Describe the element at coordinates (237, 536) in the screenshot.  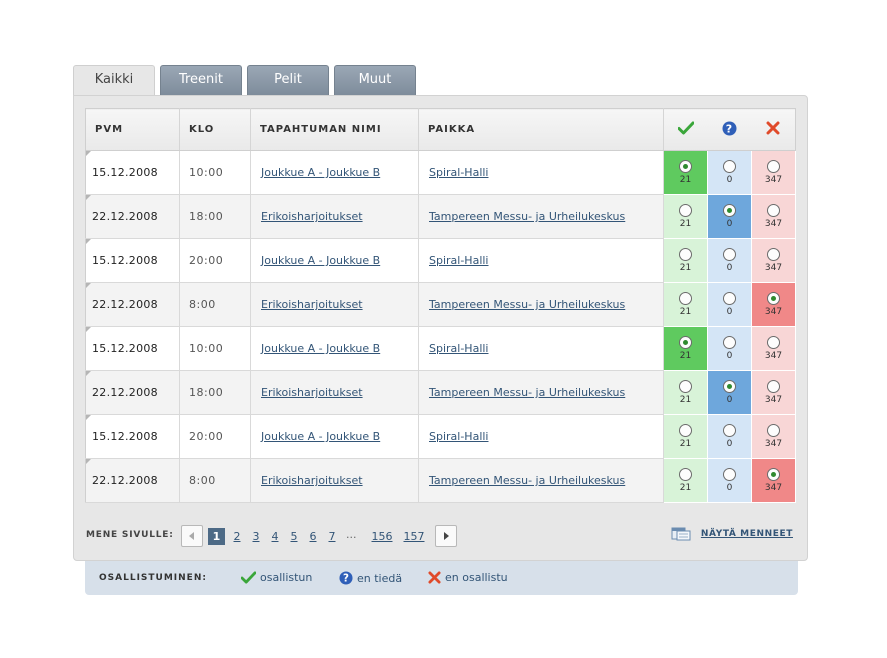
I see `page-link-2: 2` at that location.